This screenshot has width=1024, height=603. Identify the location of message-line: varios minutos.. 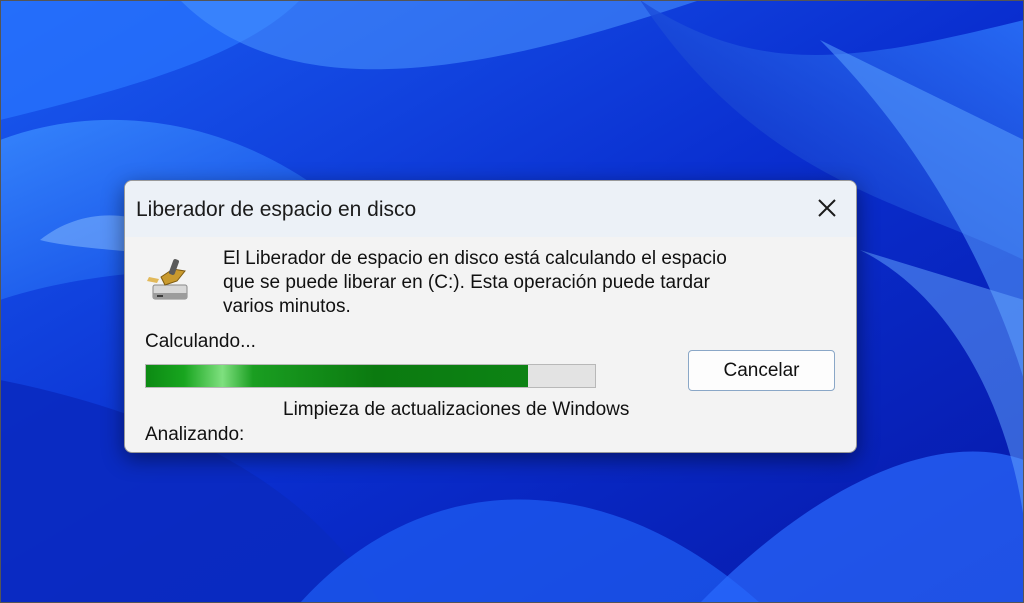
(287, 306).